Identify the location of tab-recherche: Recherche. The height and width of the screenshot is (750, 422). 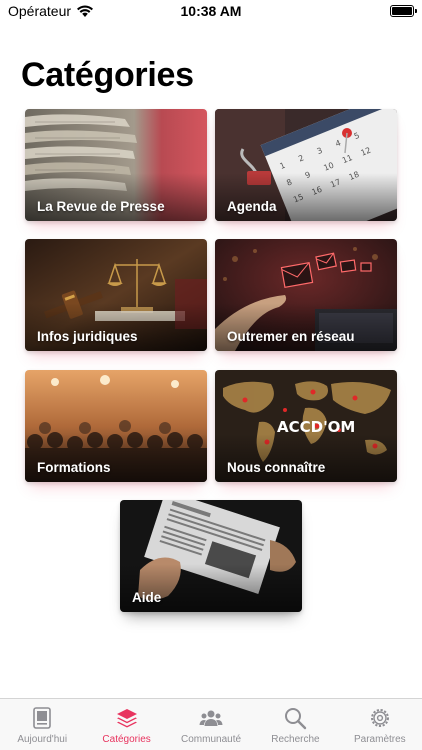
(295, 724).